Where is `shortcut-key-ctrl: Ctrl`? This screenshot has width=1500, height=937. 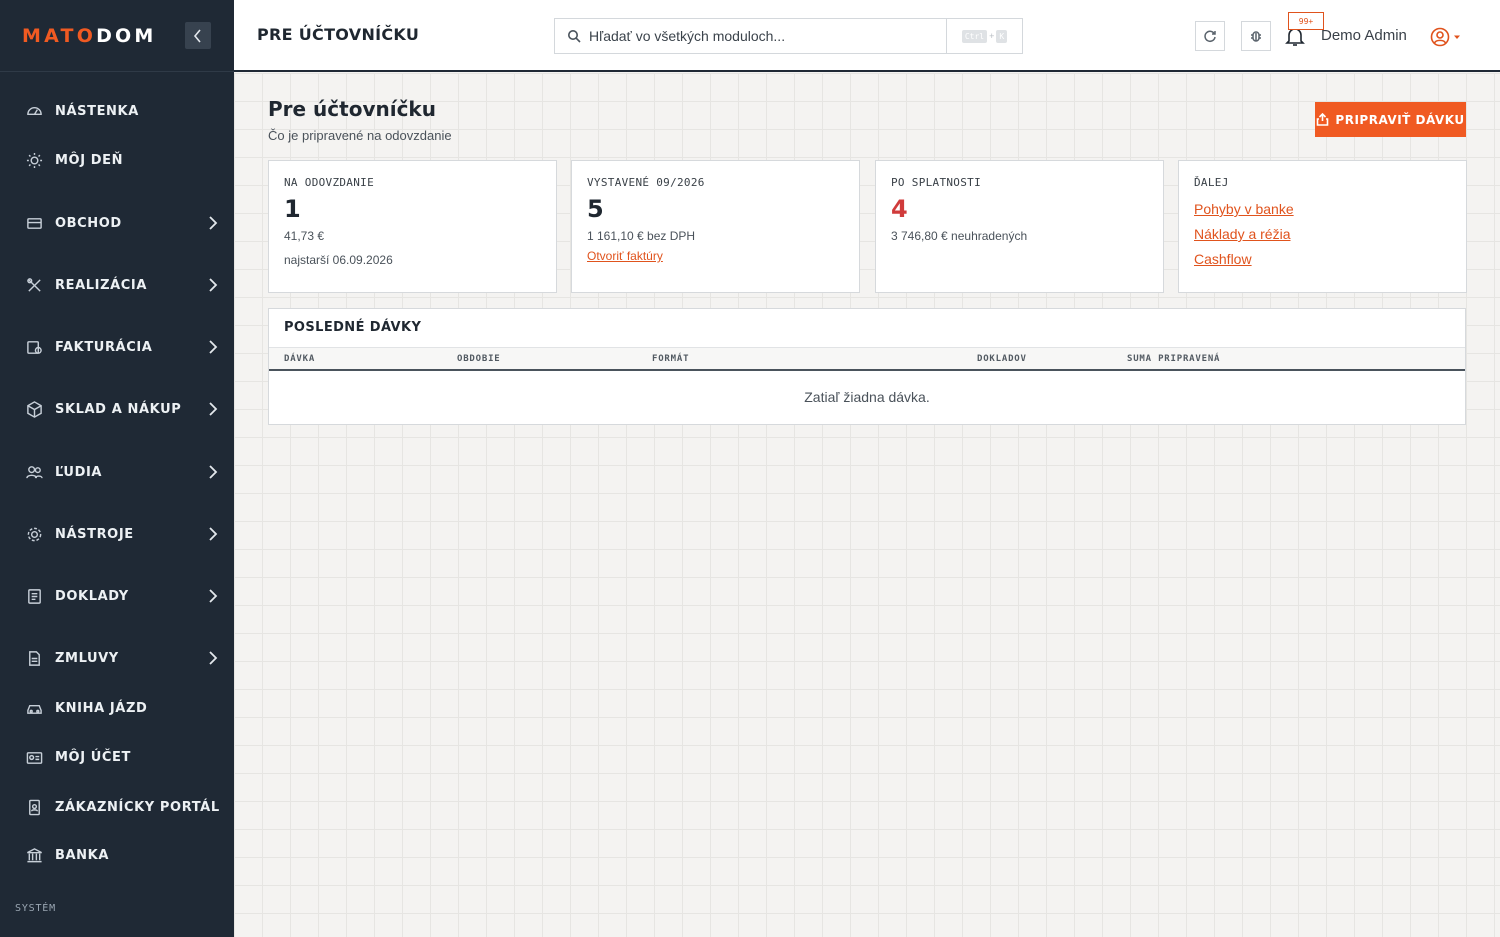
shortcut-key-ctrl: Ctrl is located at coordinates (974, 36).